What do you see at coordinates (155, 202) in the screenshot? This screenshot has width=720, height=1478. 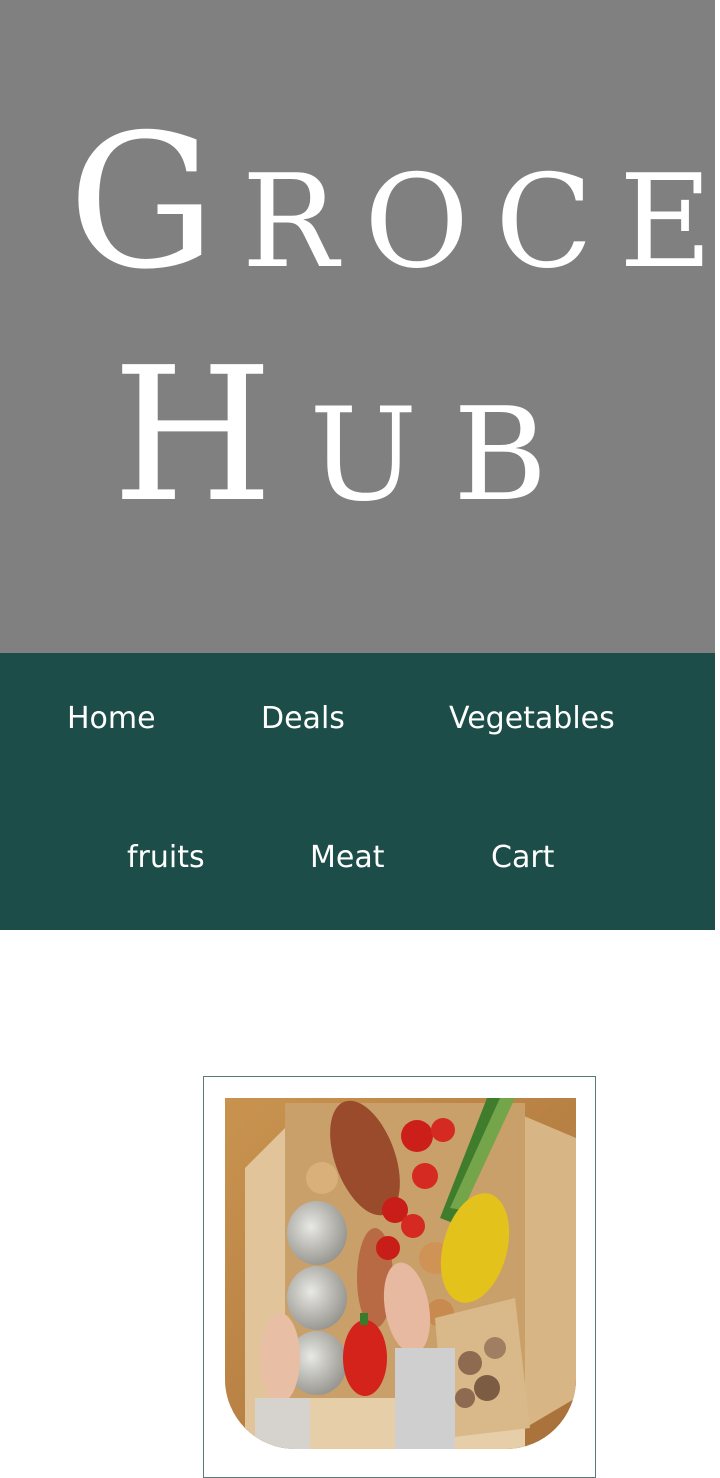 I see `hero-title-initial-1: G` at bounding box center [155, 202].